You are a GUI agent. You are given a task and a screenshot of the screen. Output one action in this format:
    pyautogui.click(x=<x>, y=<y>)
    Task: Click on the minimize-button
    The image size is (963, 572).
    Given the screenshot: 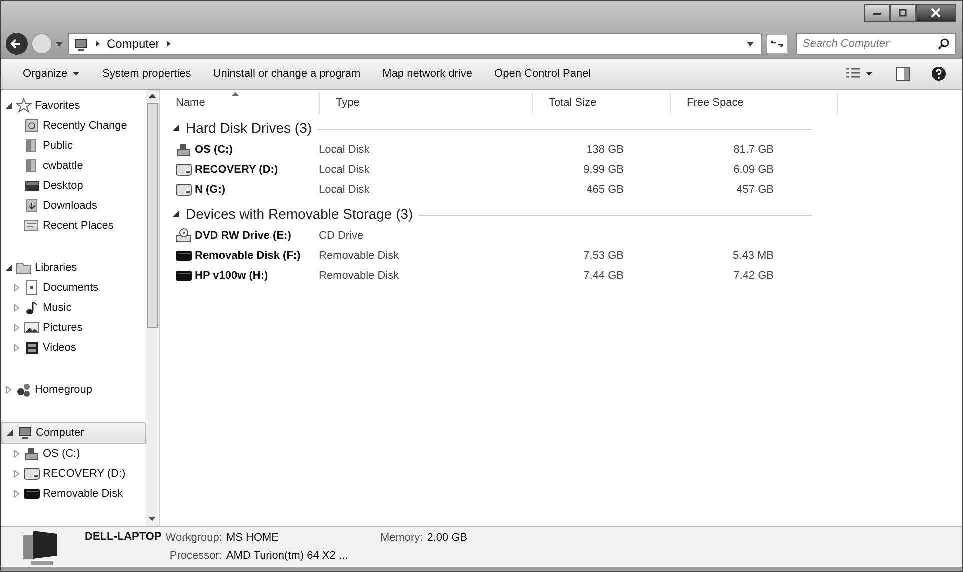 What is the action you would take?
    pyautogui.click(x=877, y=13)
    